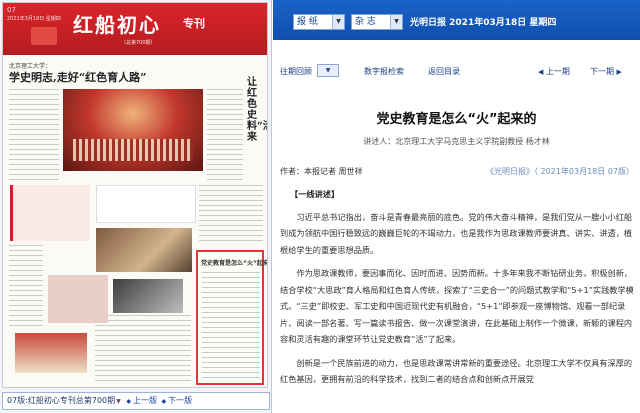 The width and height of the screenshot is (640, 413). Describe the element at coordinates (560, 171) in the screenshot. I see `article-source-link: 《光明日报》（ 2021年03月18日 07版）` at that location.